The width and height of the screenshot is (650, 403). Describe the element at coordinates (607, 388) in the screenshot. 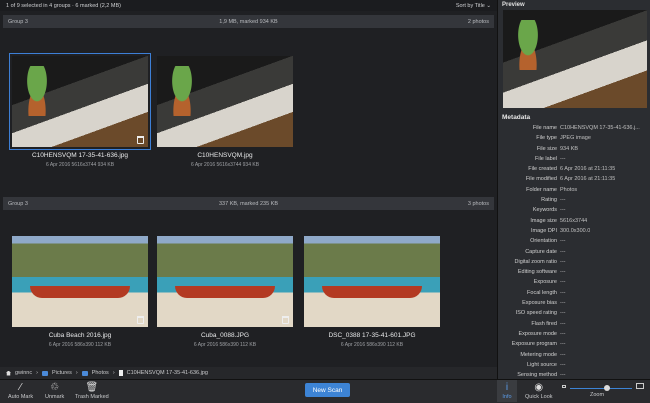

I see `zoom-slider-handle` at that location.